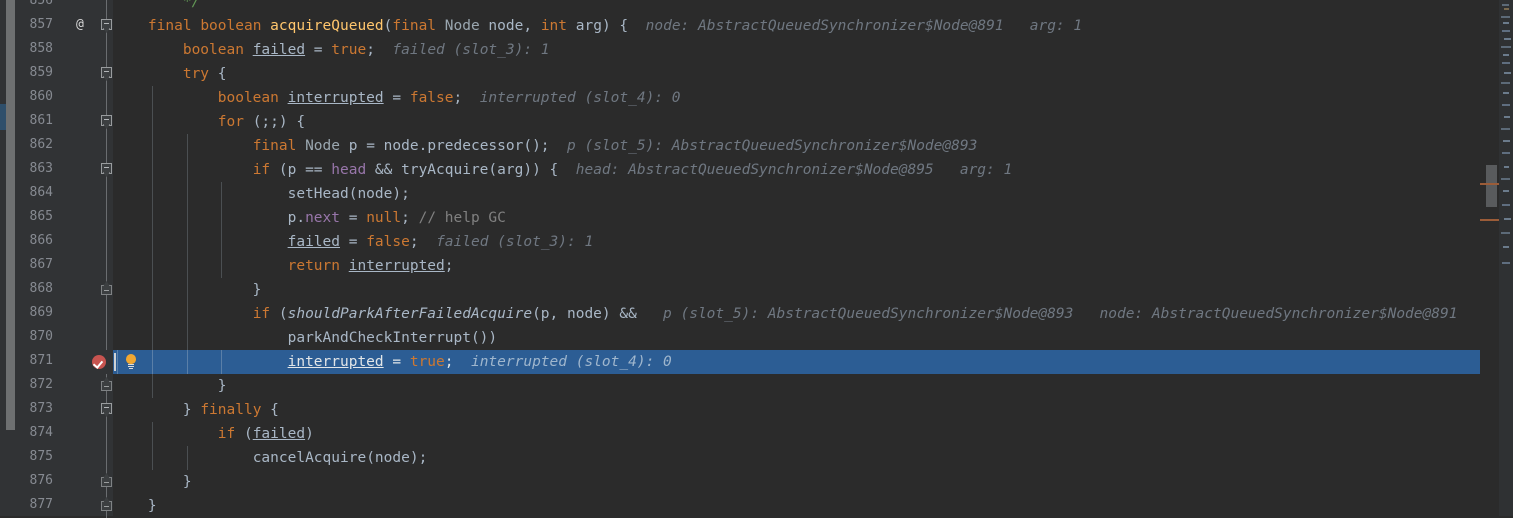  I want to click on left-scrollbar-thumb, so click(10, 215).